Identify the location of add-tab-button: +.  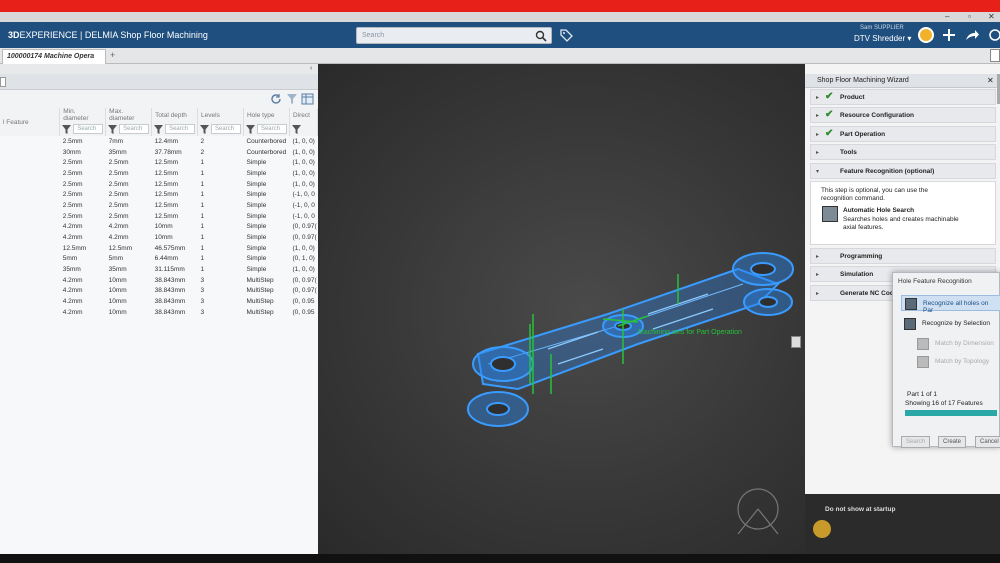
(112, 55).